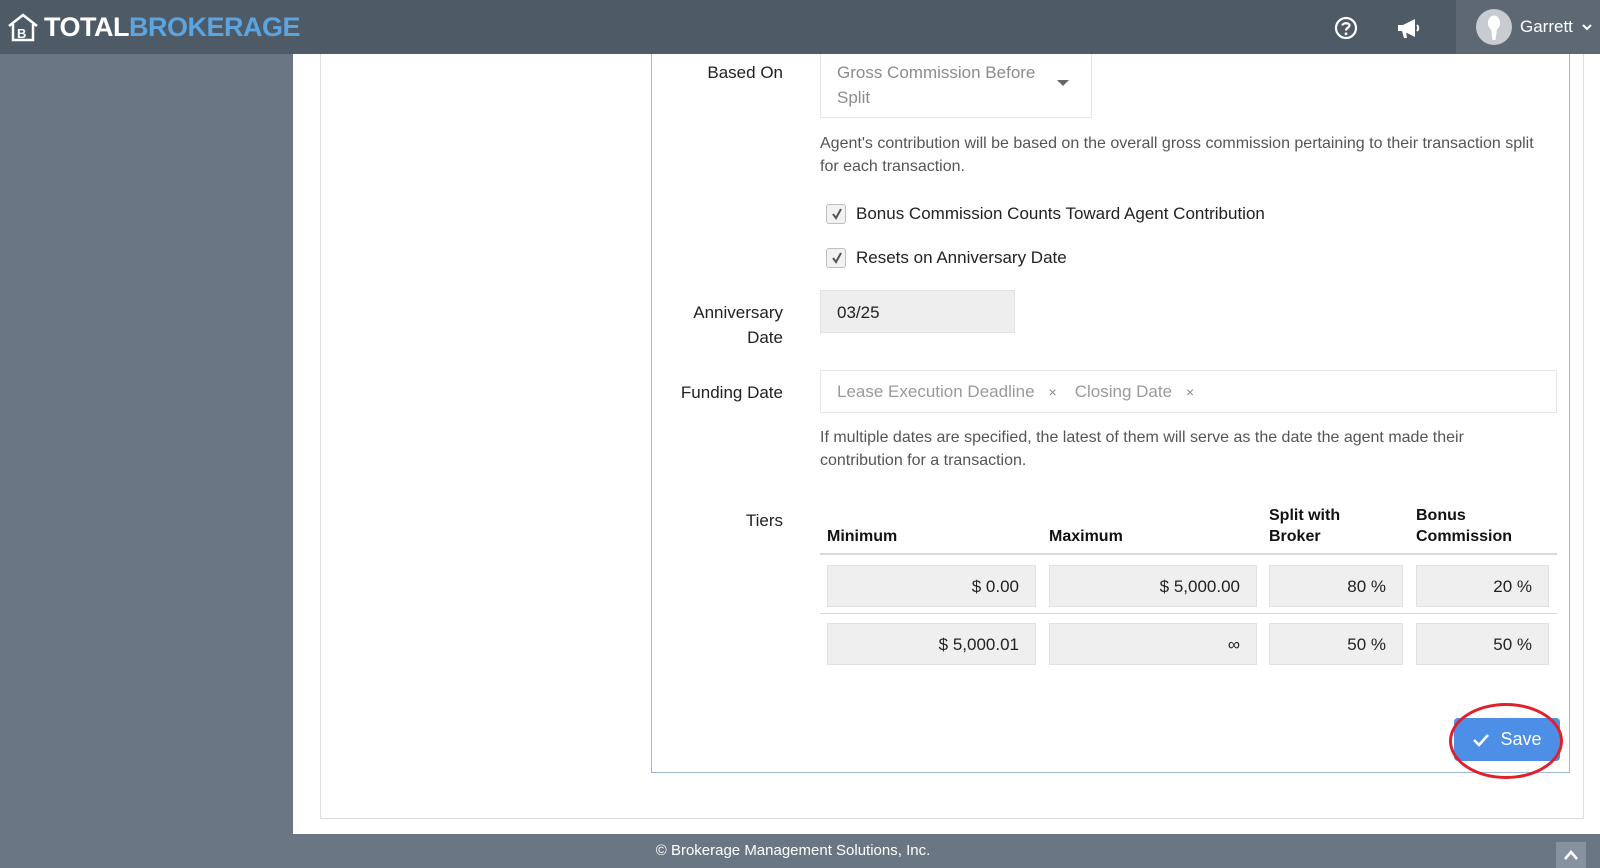 The width and height of the screenshot is (1600, 868). I want to click on funding-tag-label: Lease Execution Deadline, so click(936, 391).